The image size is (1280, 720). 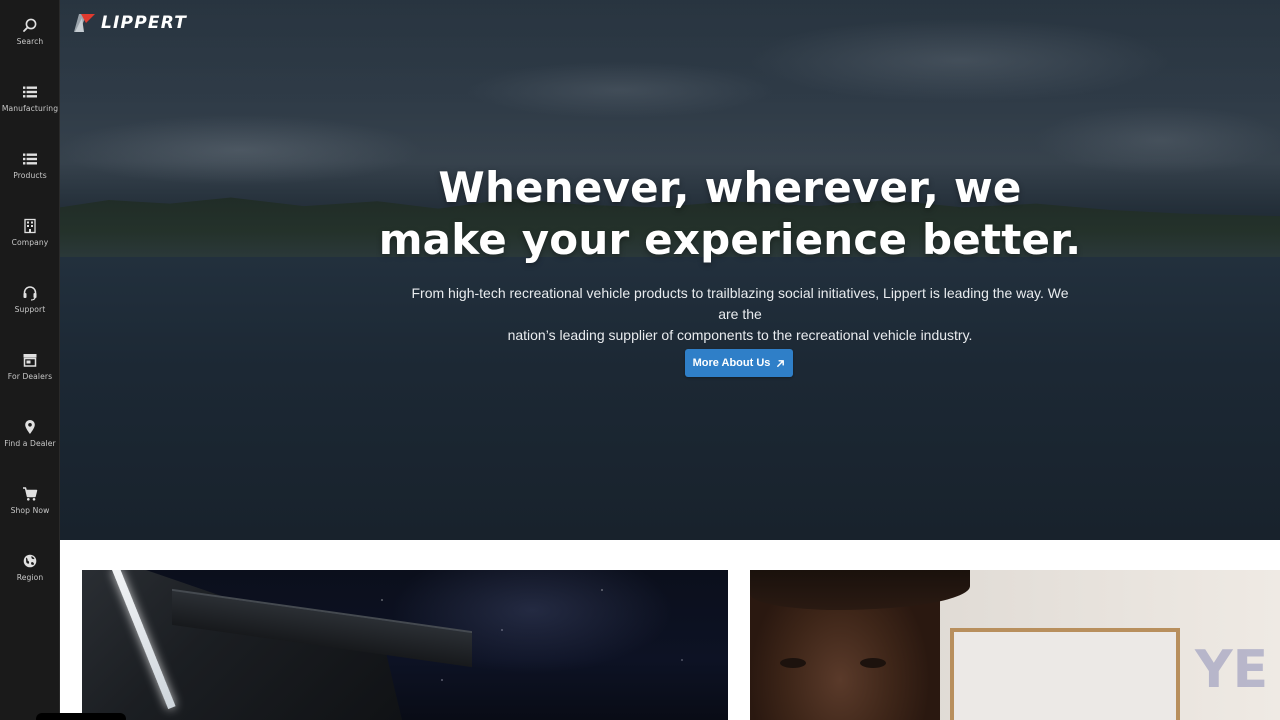 I want to click on sidebar-item-label: Find a Dealer, so click(x=30, y=443).